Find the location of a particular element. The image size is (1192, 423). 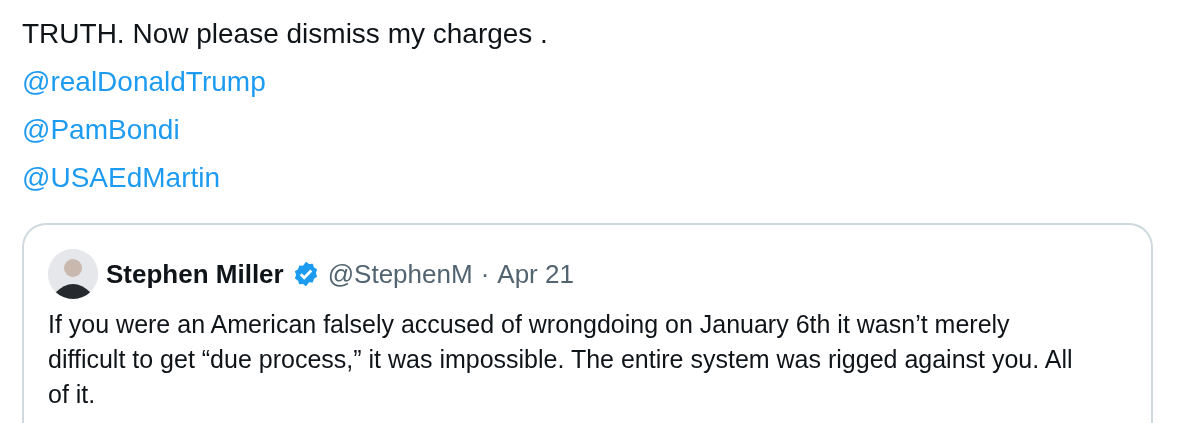

author-handle: @StephenM is located at coordinates (400, 274).